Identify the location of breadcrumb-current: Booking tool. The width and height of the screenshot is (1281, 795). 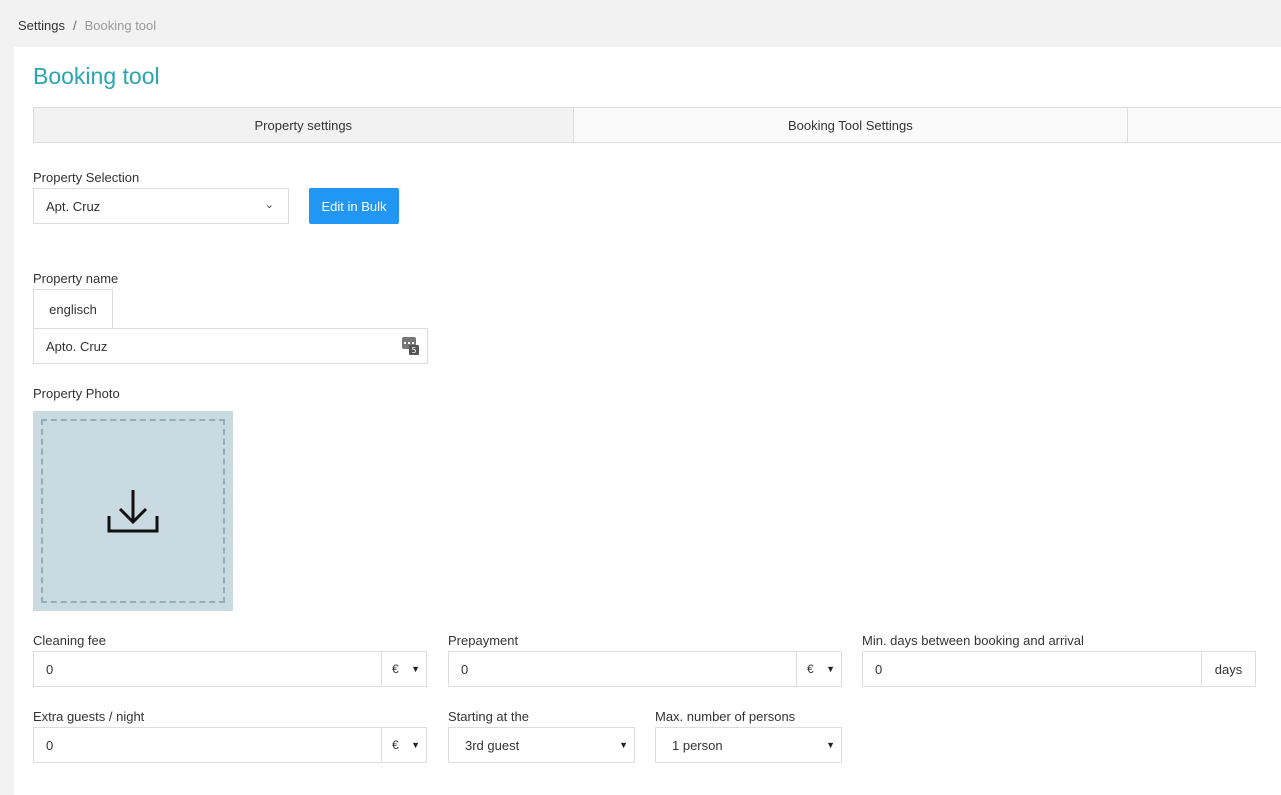
(120, 25).